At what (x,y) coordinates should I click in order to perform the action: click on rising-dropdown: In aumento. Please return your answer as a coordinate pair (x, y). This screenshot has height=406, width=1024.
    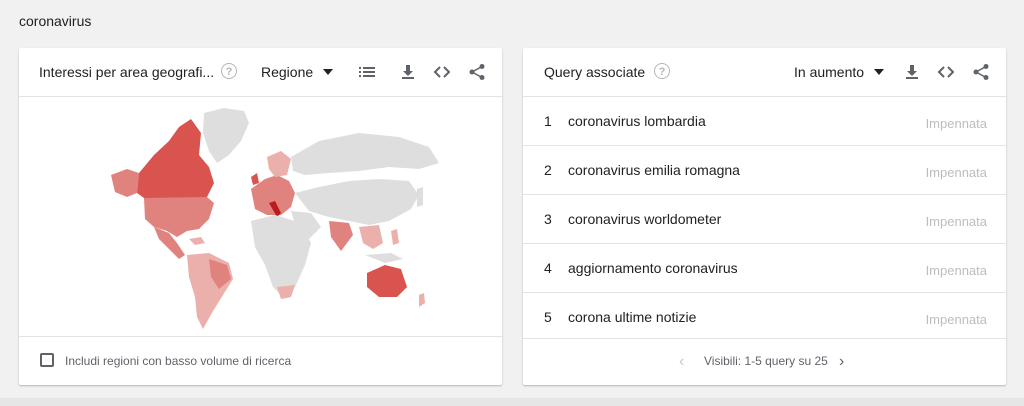
    Looking at the image, I should click on (839, 72).